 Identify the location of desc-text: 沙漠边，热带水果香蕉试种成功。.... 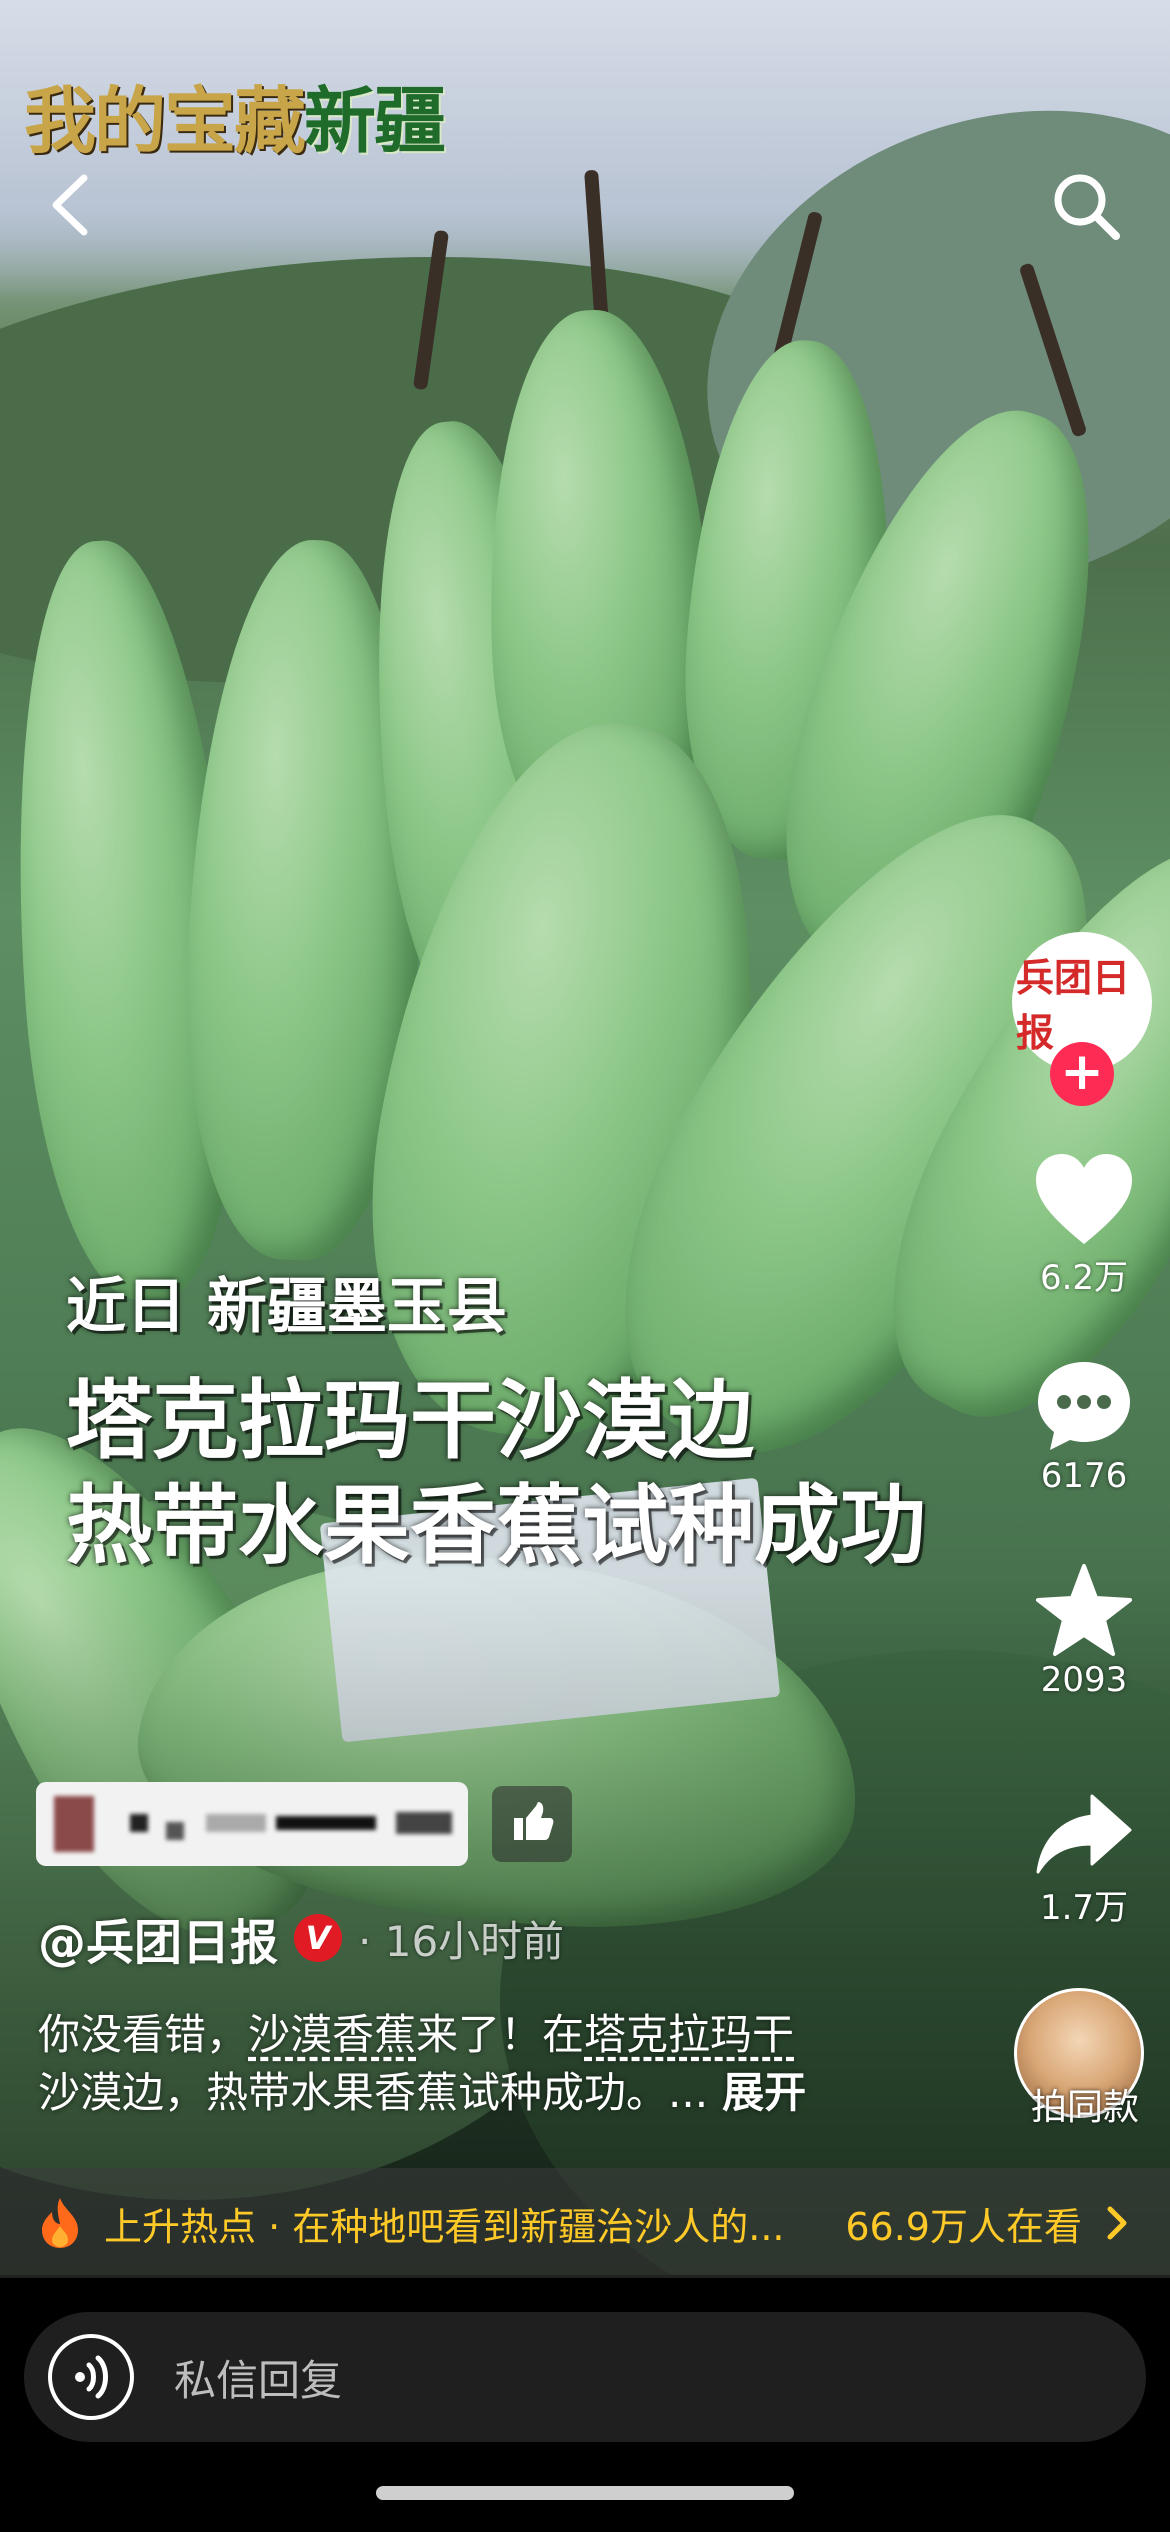
(373, 2092).